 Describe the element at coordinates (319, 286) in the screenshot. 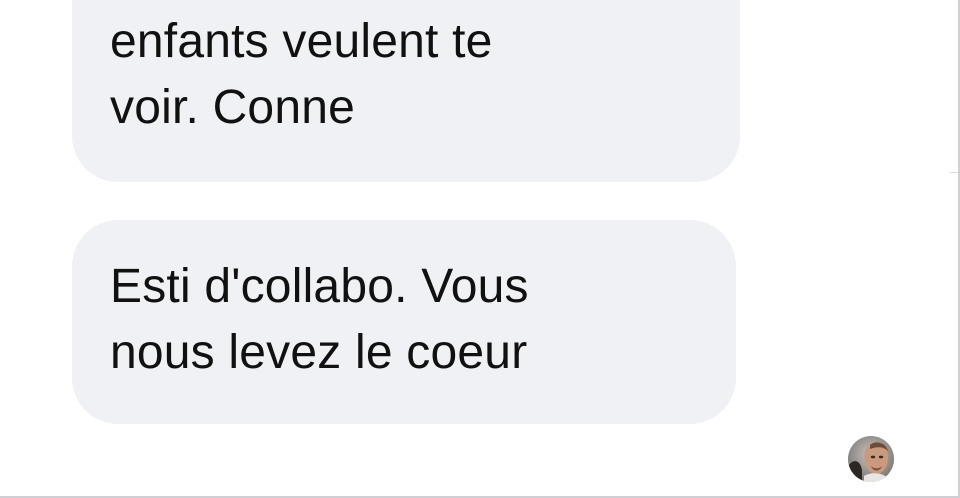

I see `message-text-line: Esti d'collabo. Vous` at that location.